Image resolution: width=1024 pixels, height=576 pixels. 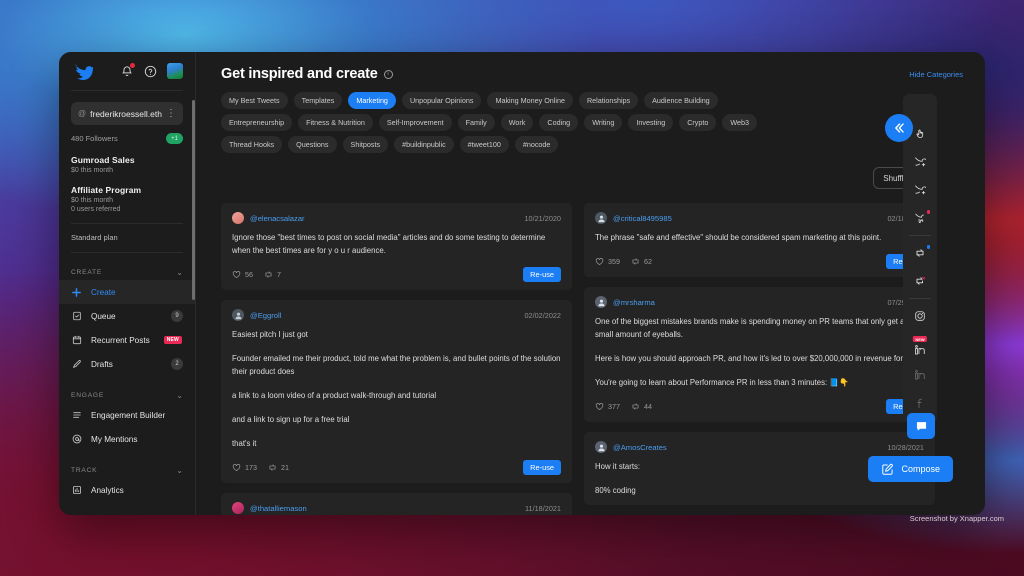 What do you see at coordinates (424, 144) in the screenshot?
I see `category-chip: #buildinpublic` at bounding box center [424, 144].